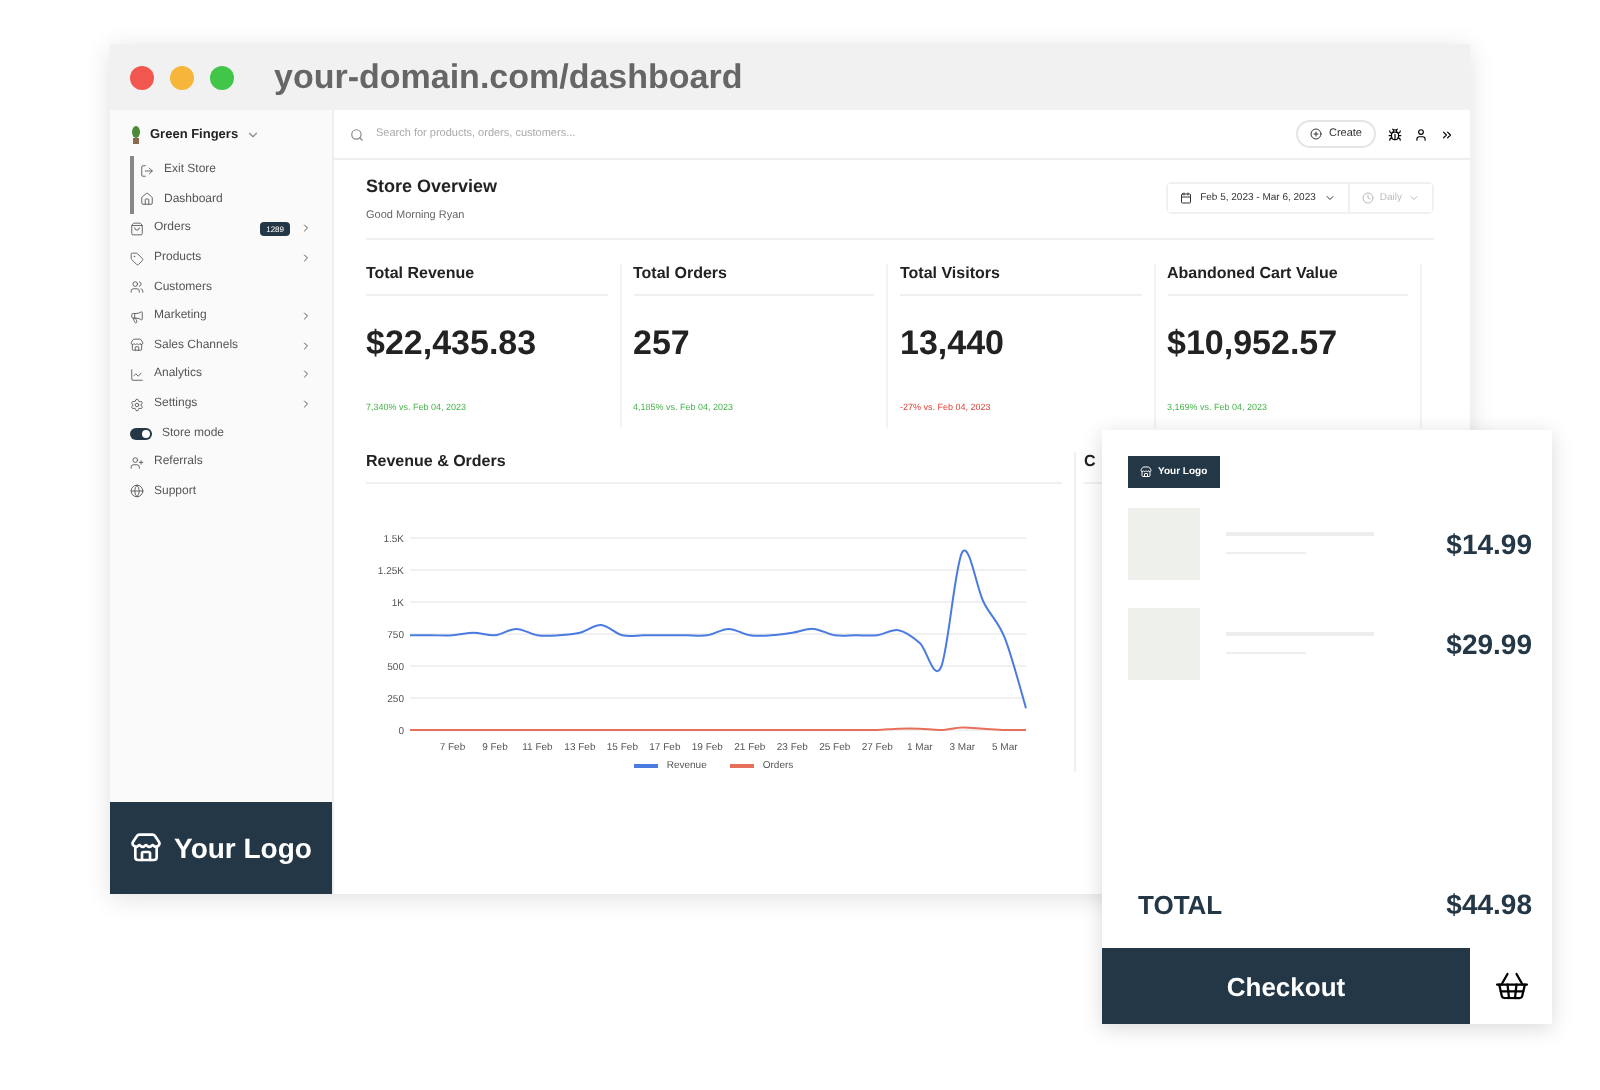 Image resolution: width=1600 pixels, height=1090 pixels. What do you see at coordinates (1447, 134) in the screenshot?
I see `double-chevron-icon` at bounding box center [1447, 134].